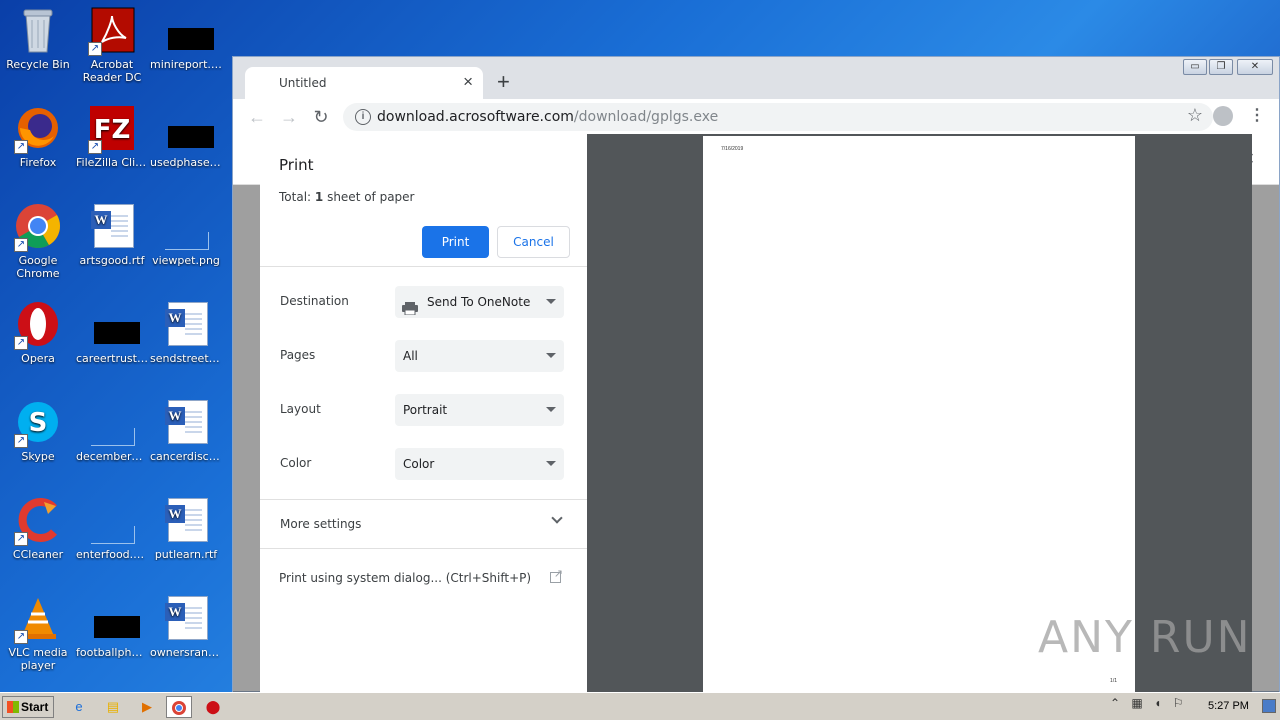 This screenshot has height=720, width=1280. Describe the element at coordinates (213, 707) in the screenshot. I see `opera-taskbar-icon: ⬤` at that location.